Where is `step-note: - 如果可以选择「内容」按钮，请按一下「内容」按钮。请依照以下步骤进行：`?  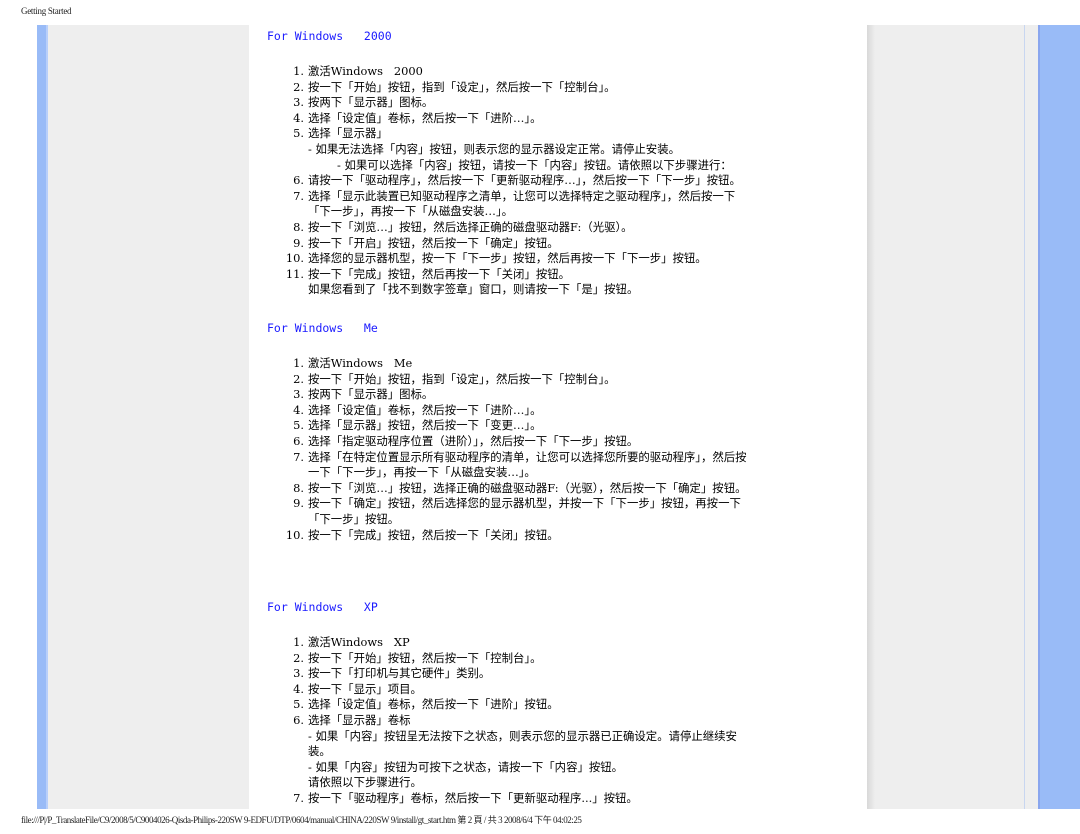
step-note: - 如果可以选择「内容」按钮，请按一下「内容」按钮。请依照以下步骤进行： is located at coordinates (534, 164).